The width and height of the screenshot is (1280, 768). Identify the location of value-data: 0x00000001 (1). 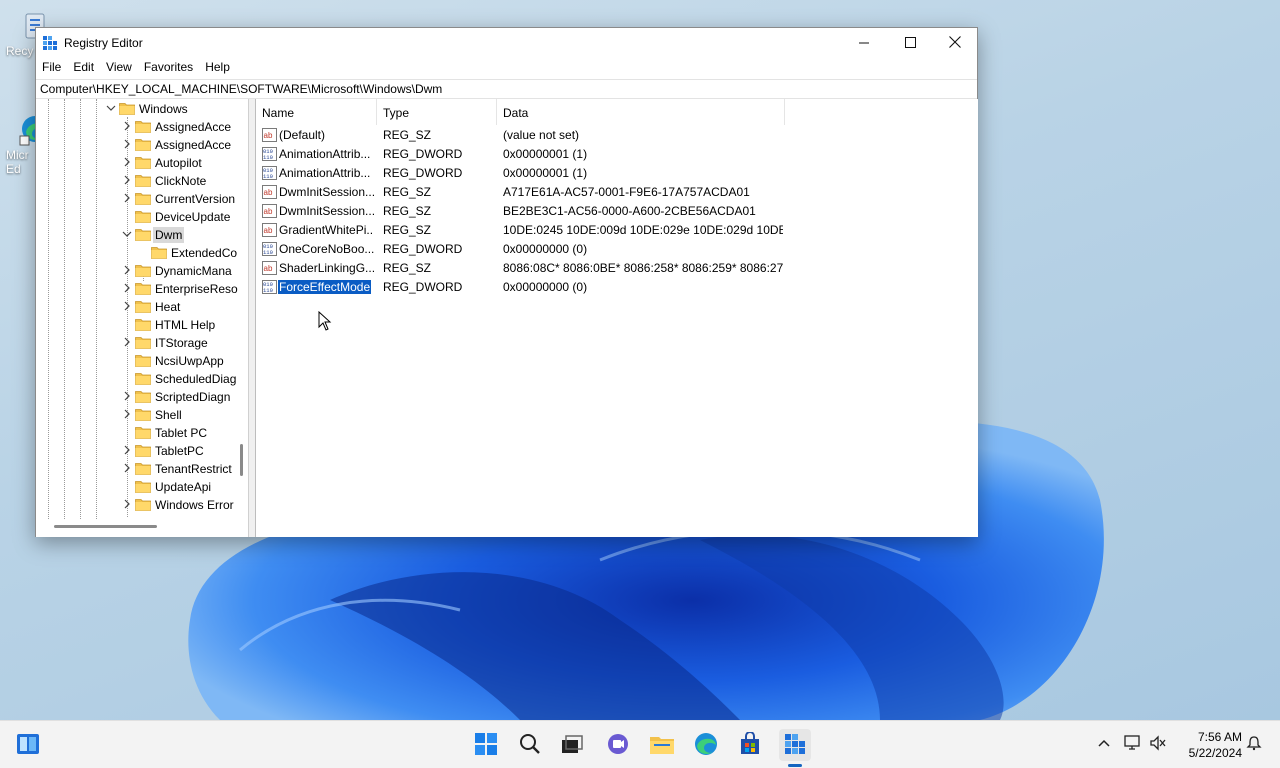
(545, 173).